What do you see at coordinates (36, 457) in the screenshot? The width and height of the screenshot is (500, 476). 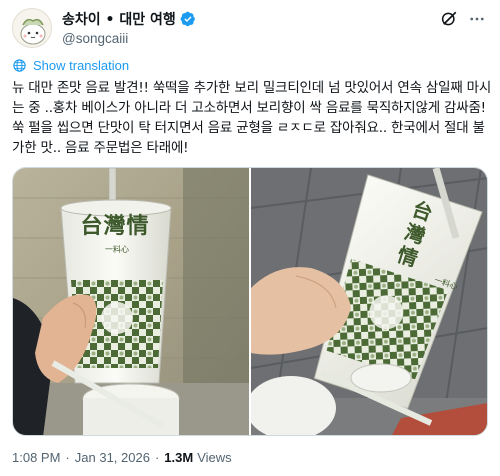 I see `tweet-time: 1:08 PM` at bounding box center [36, 457].